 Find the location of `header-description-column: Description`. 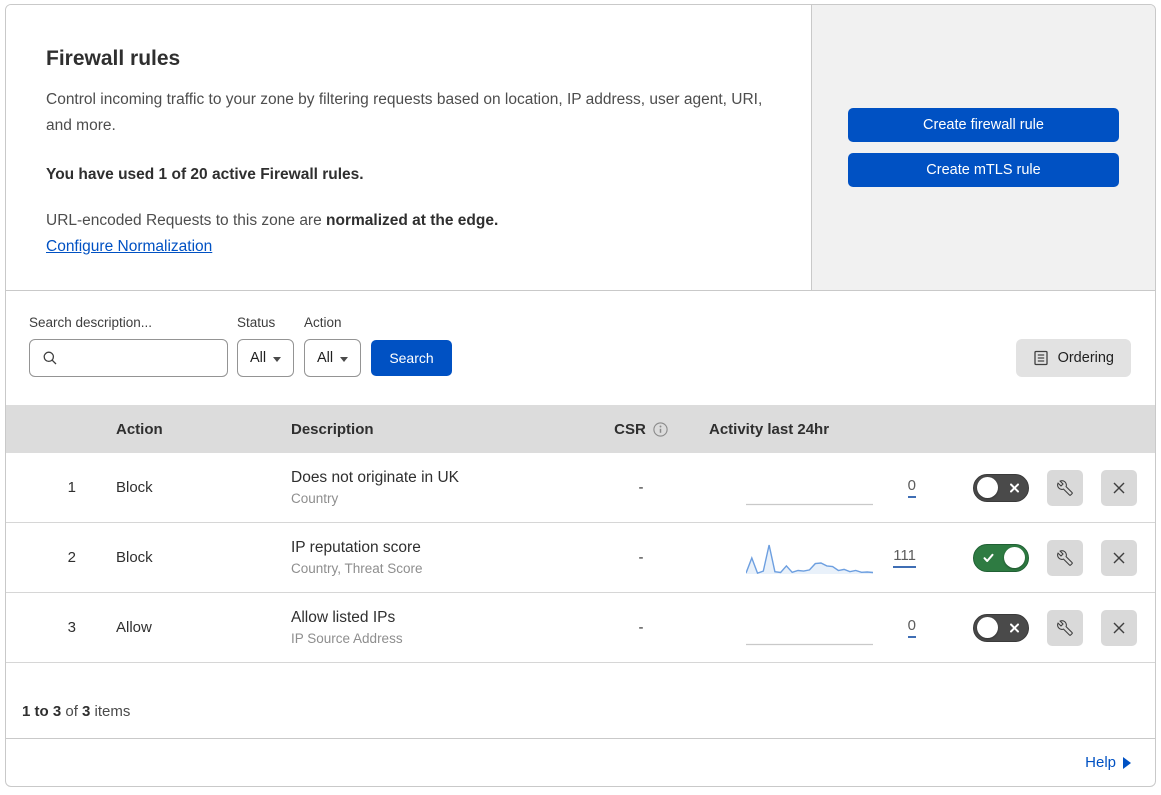

header-description-column: Description is located at coordinates (332, 429).